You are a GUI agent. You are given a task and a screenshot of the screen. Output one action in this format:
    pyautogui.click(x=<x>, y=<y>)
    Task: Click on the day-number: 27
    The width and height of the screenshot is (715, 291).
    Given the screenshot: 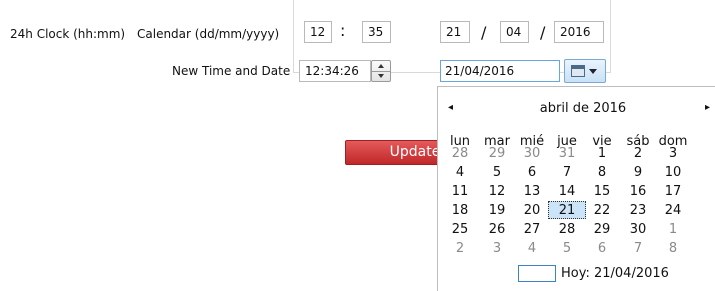 What is the action you would take?
    pyautogui.click(x=532, y=229)
    